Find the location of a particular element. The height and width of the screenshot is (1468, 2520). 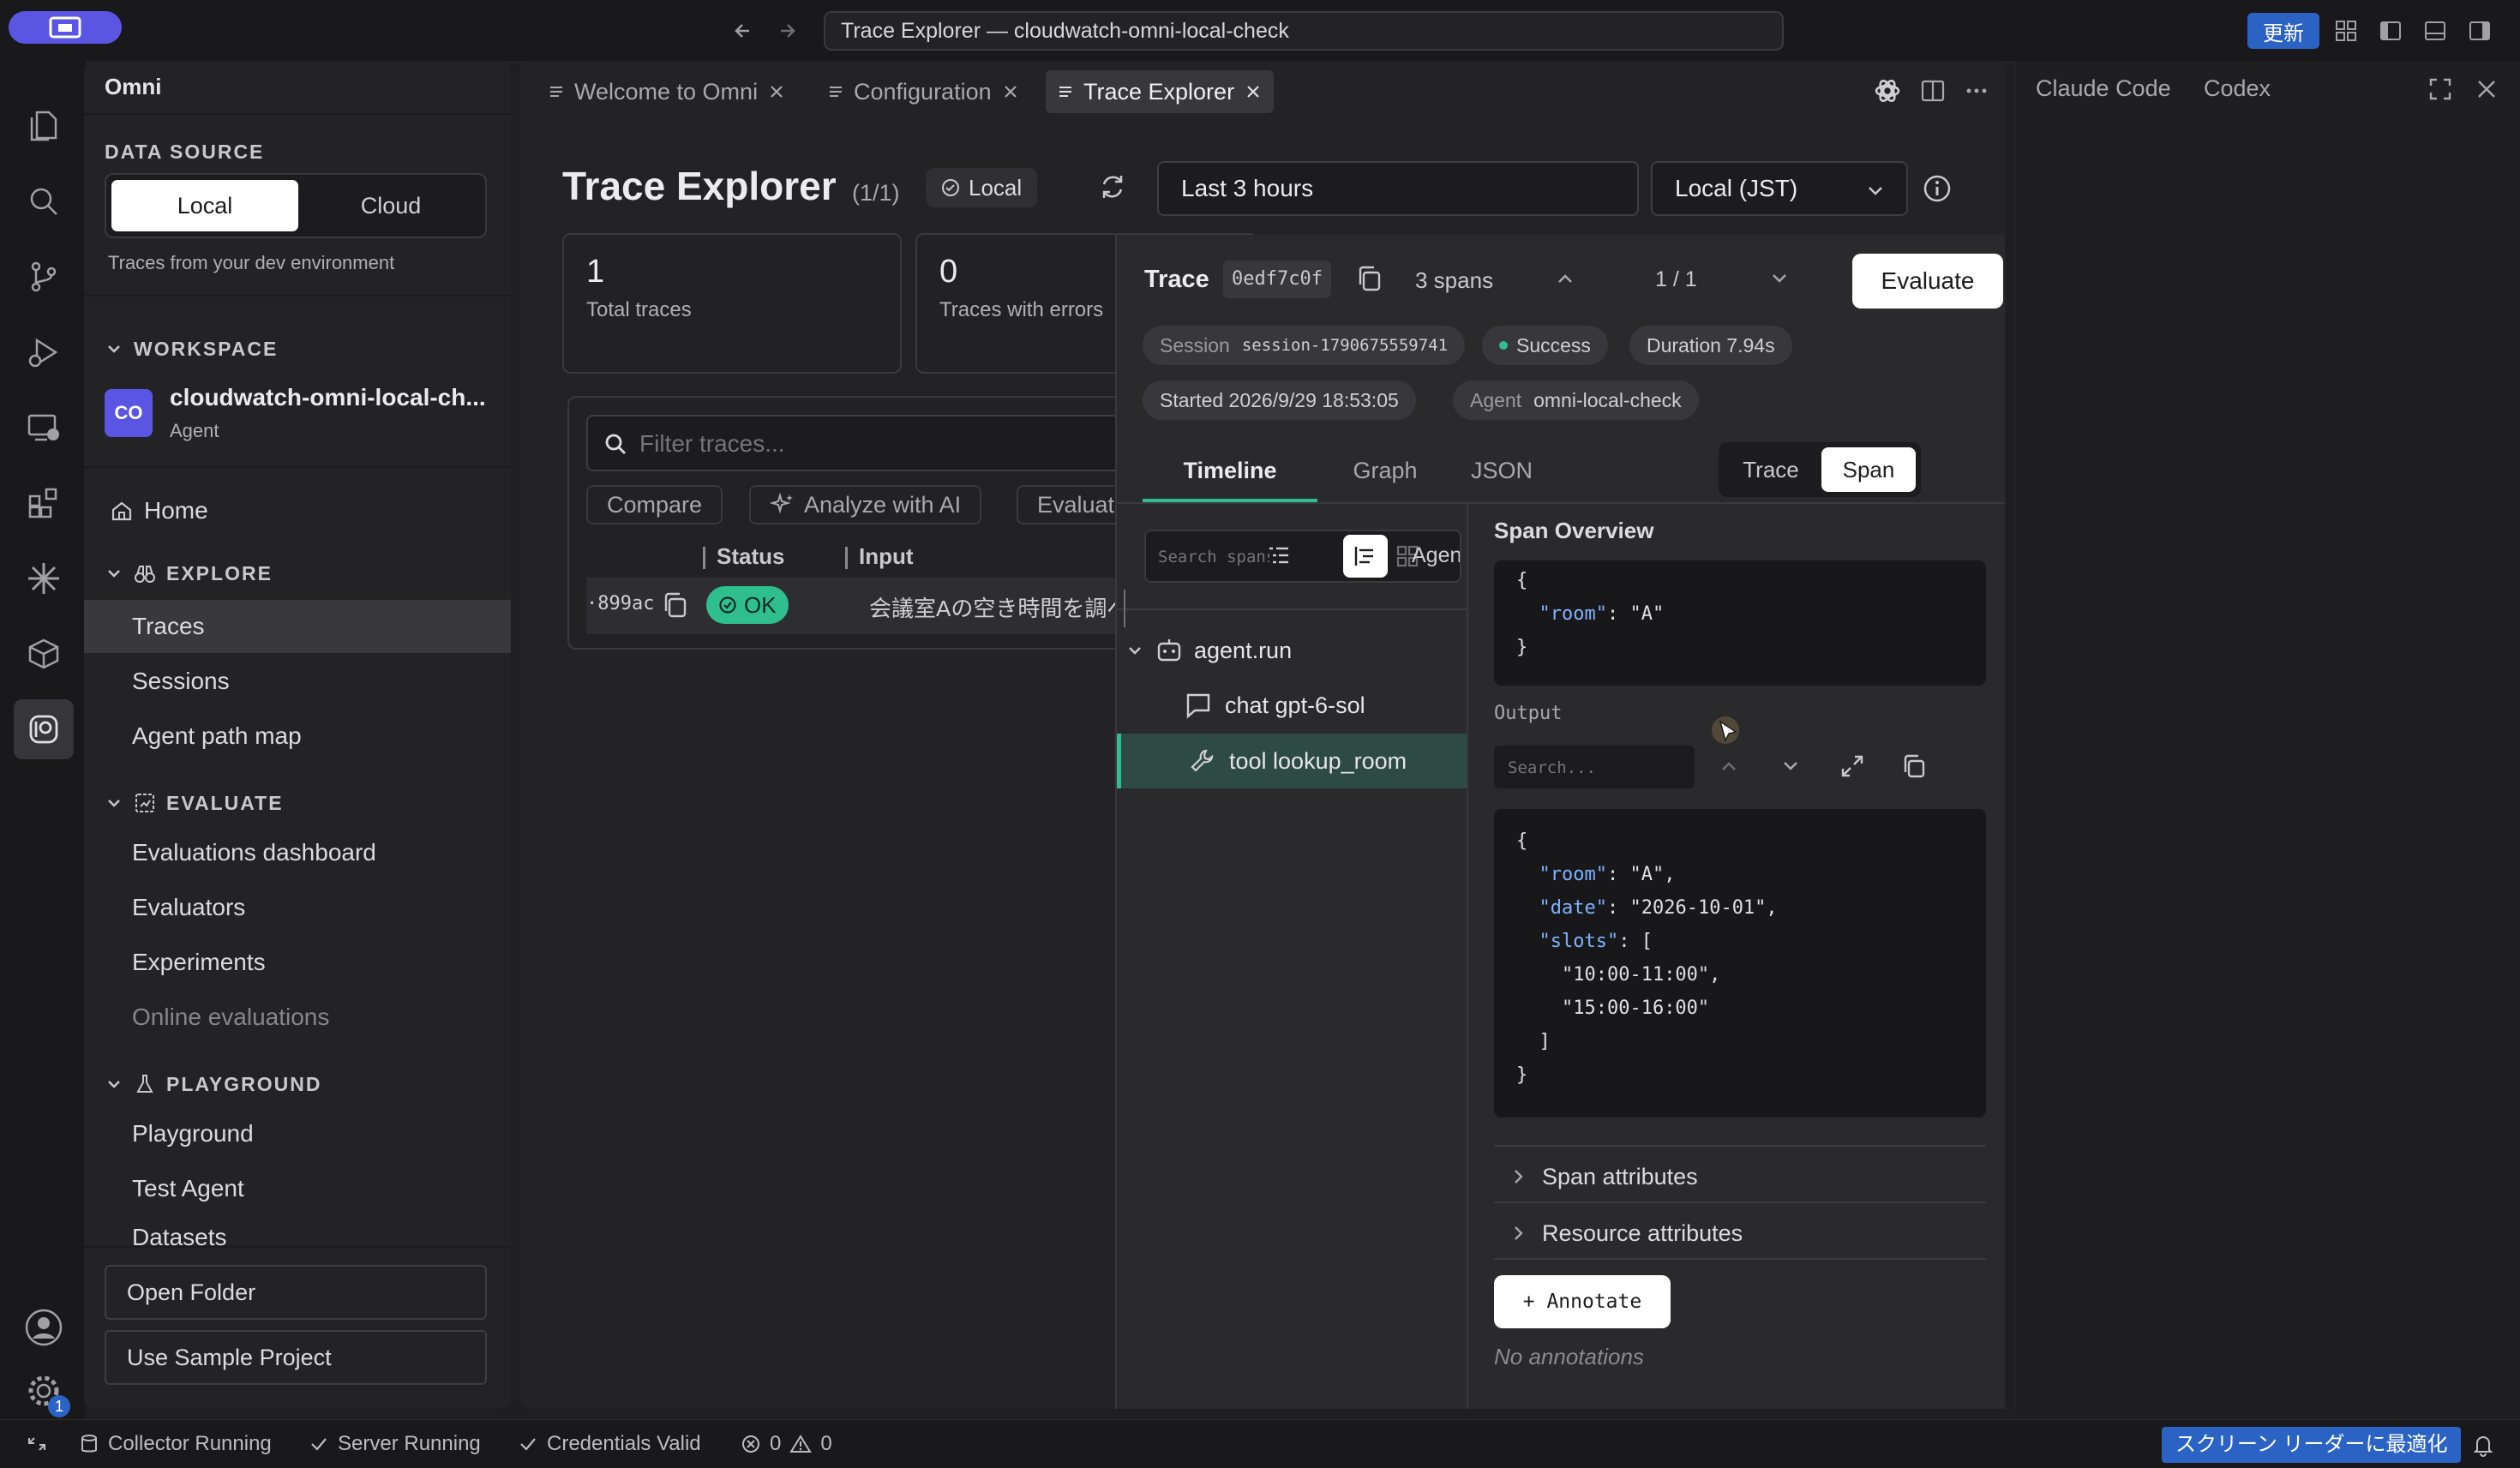

forward-arrow-icon is located at coordinates (787, 31).